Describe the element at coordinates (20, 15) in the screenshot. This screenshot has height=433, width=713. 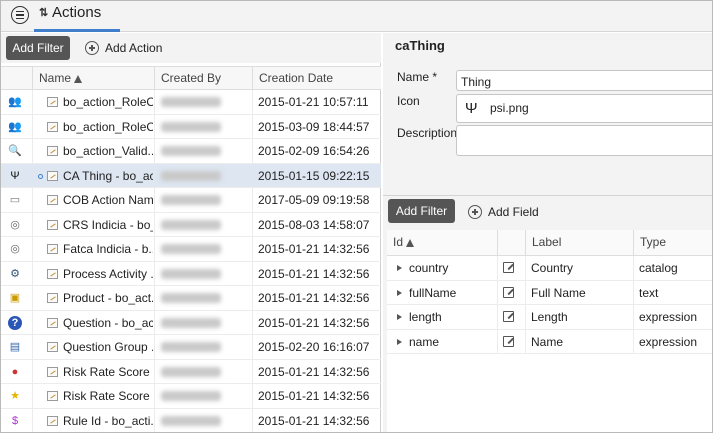
I see `menu-icon` at that location.